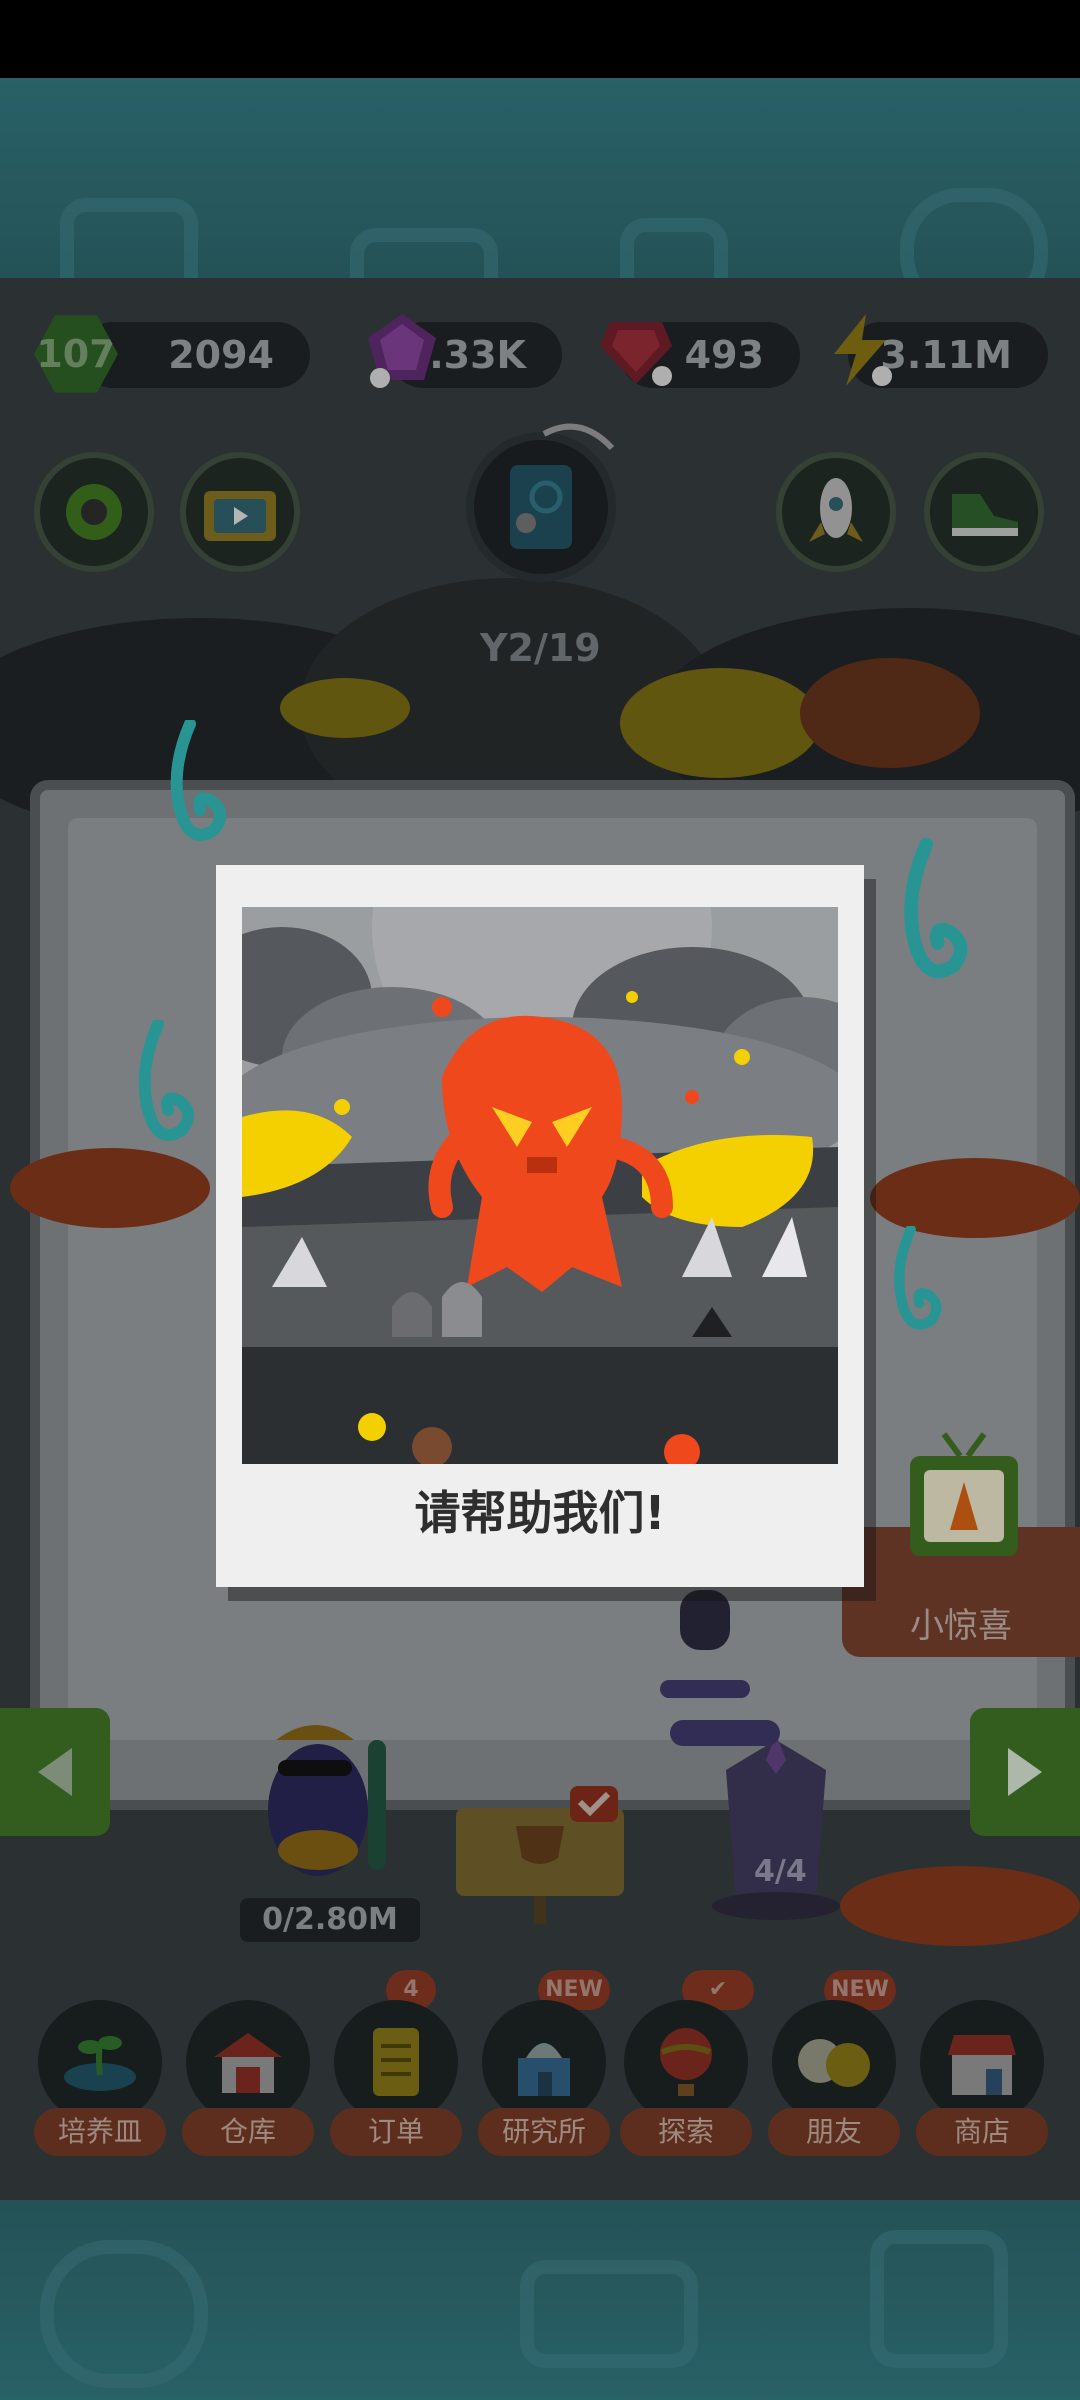  I want to click on slots-label: 4/4, so click(780, 1871).